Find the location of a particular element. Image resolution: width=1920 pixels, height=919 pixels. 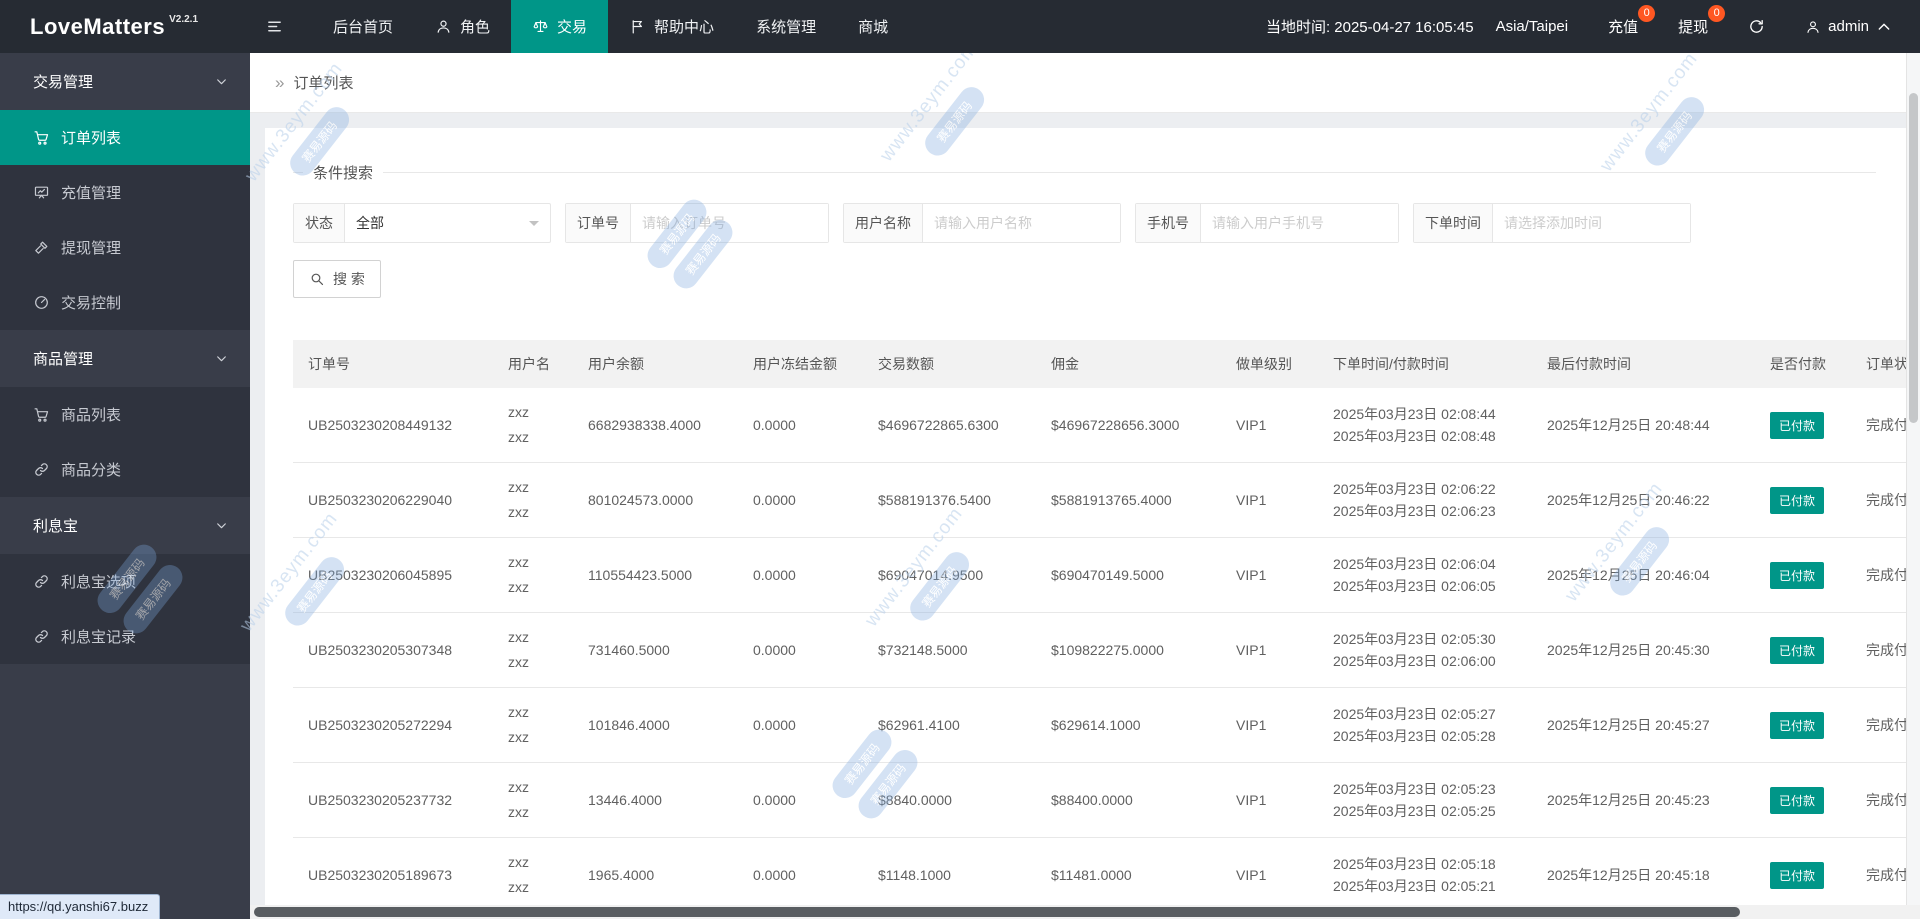

column-header: 佣金 is located at coordinates (1065, 364).